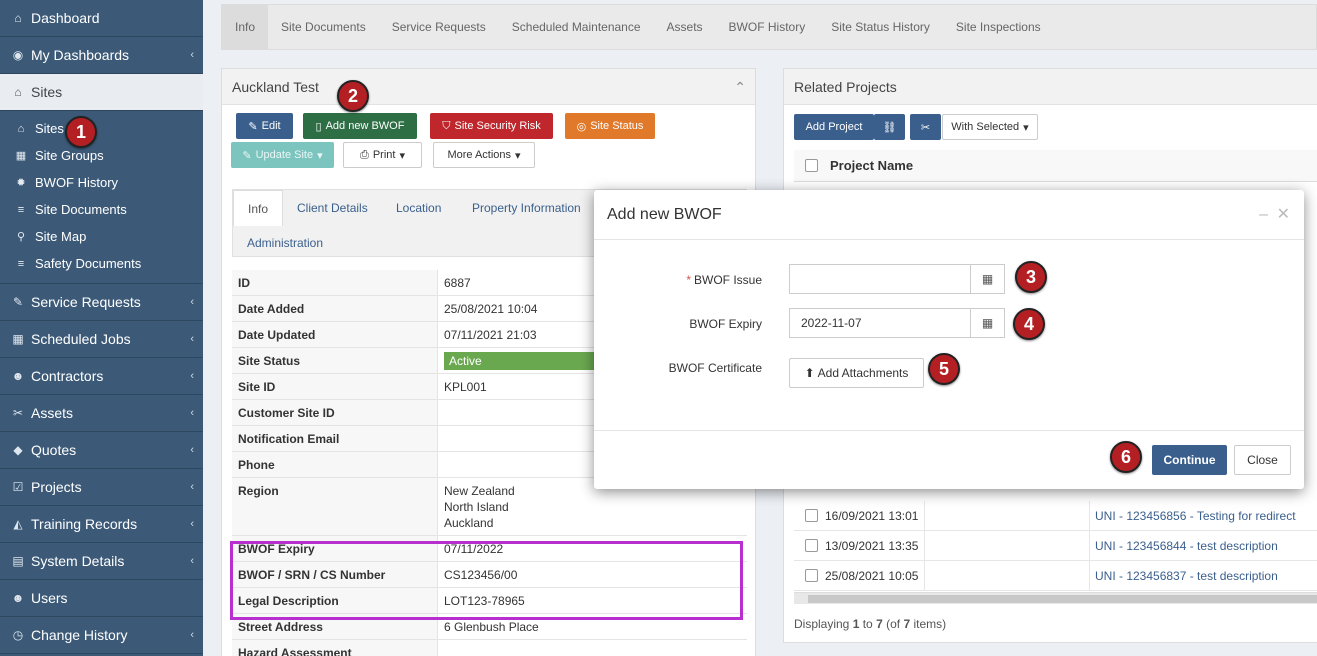 Image resolution: width=1317 pixels, height=656 pixels. What do you see at coordinates (880, 27) in the screenshot?
I see `tab-site-status-history: Site Status History` at bounding box center [880, 27].